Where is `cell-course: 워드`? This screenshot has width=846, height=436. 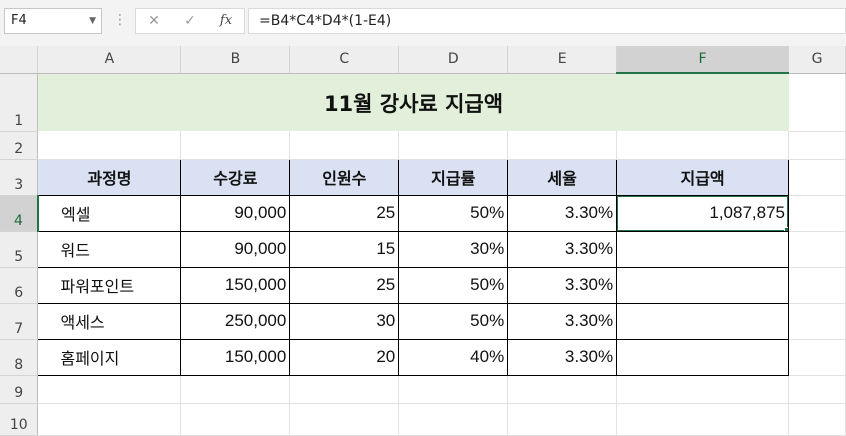
cell-course: 워드 is located at coordinates (109, 249).